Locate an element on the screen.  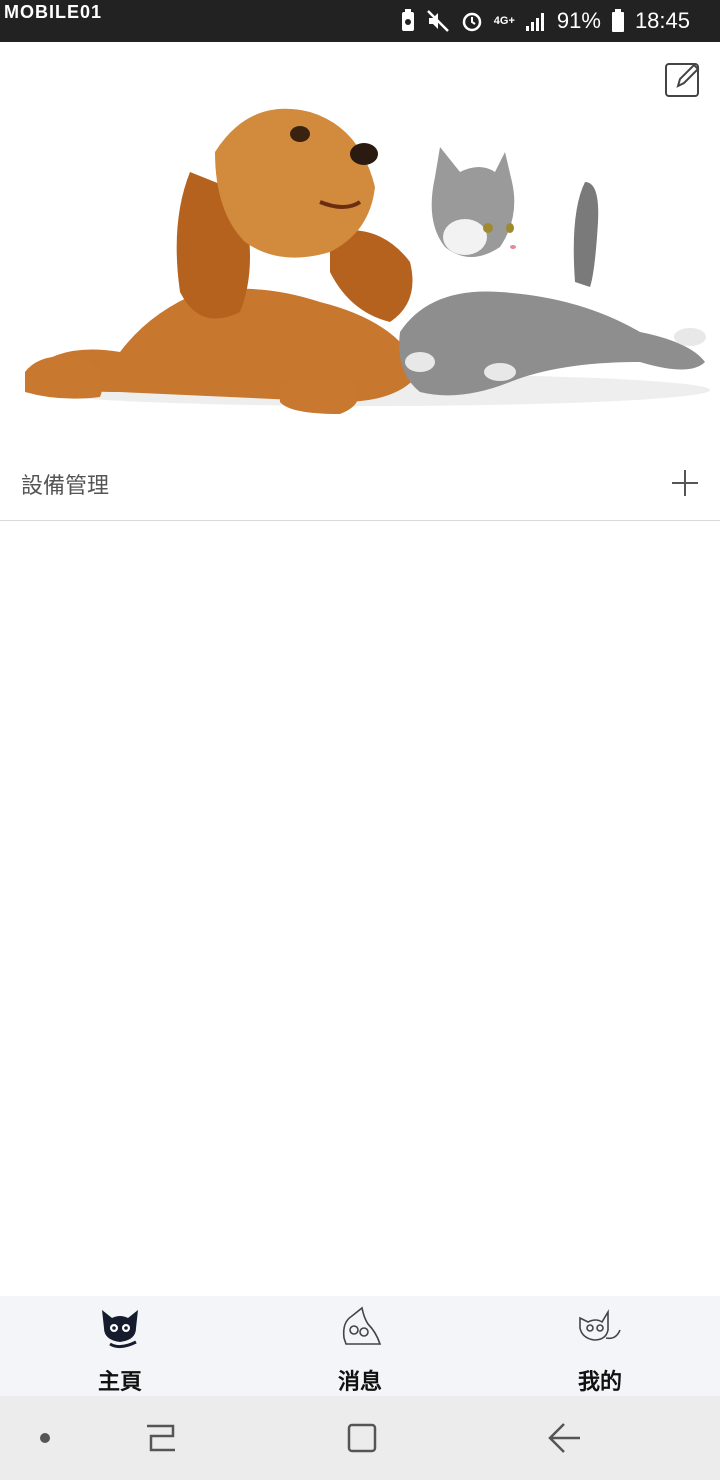
dot-icon is located at coordinates (45, 1438).